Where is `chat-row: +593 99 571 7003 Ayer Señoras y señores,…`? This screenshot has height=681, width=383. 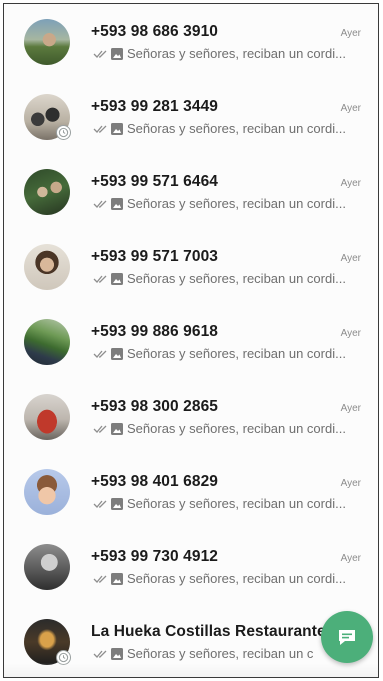 chat-row: +593 99 571 7003 Ayer Señoras y señores,… is located at coordinates (191, 266).